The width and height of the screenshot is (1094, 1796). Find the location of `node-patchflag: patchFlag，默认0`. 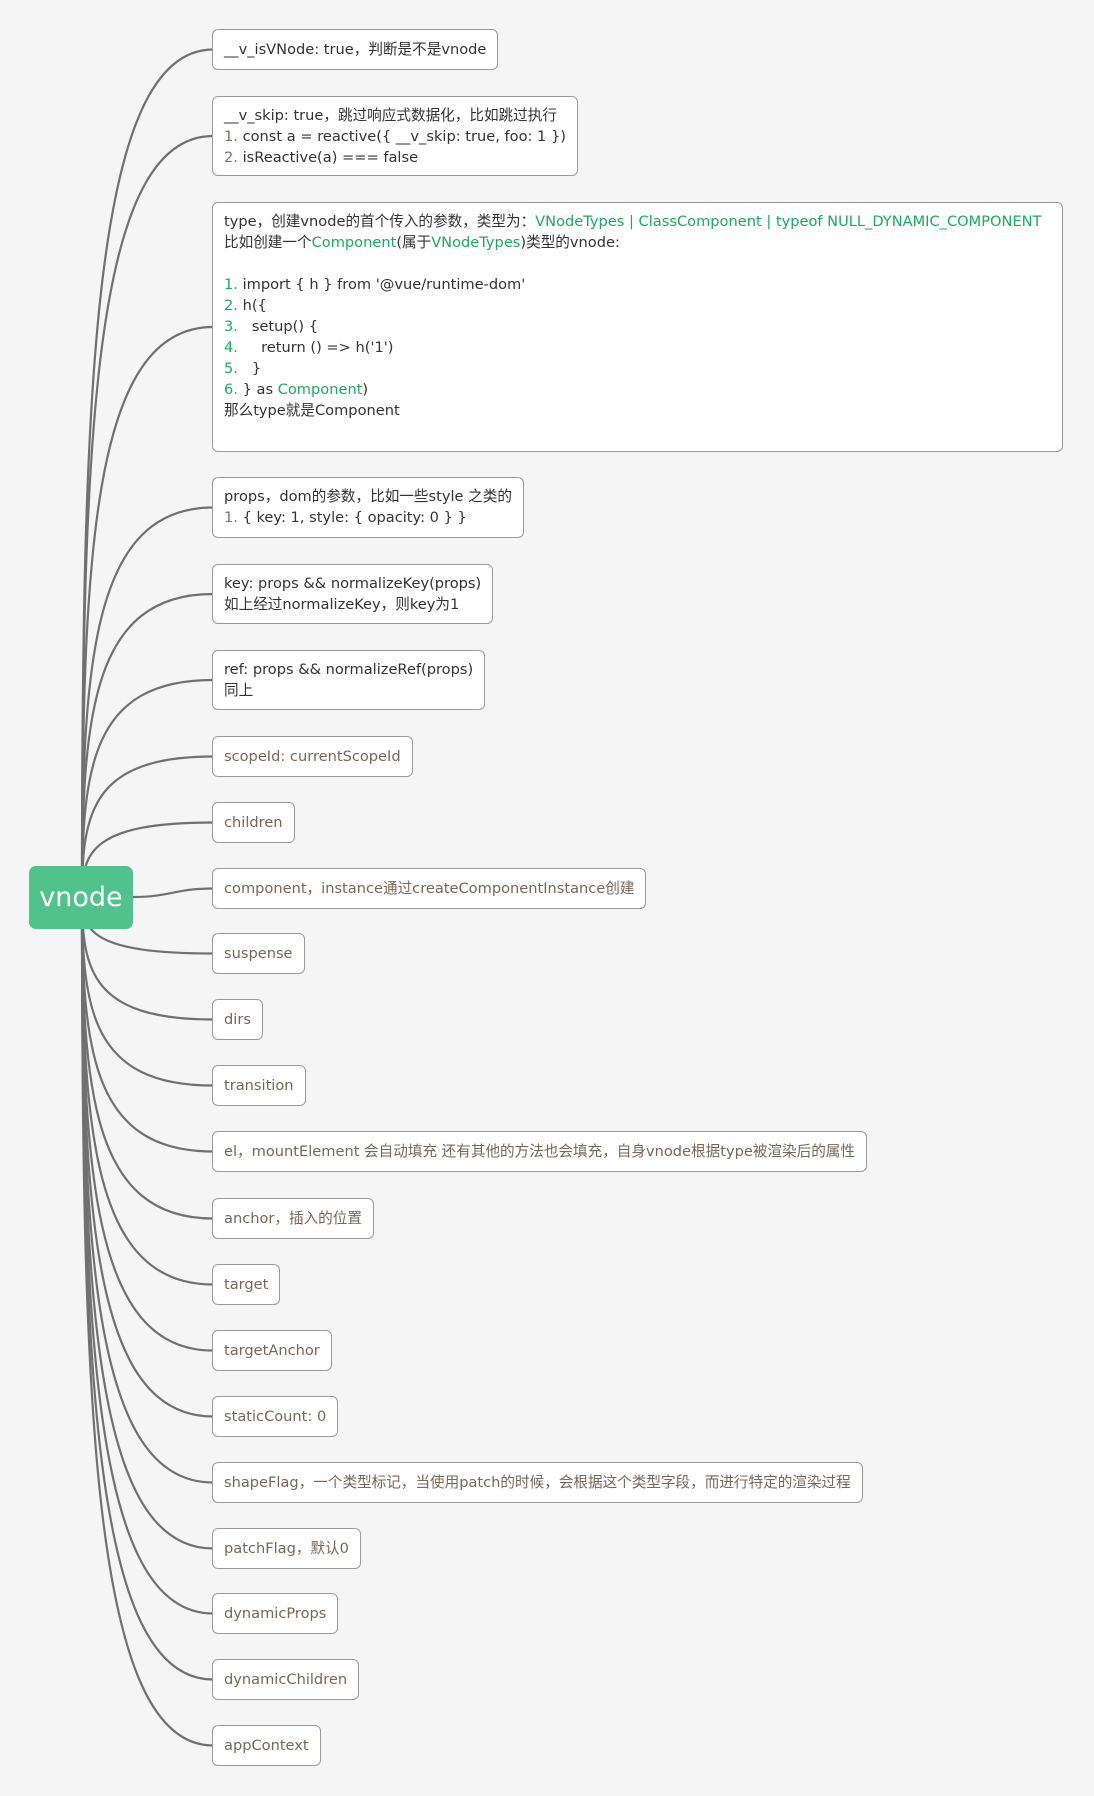

node-patchflag: patchFlag，默认0 is located at coordinates (286, 1548).